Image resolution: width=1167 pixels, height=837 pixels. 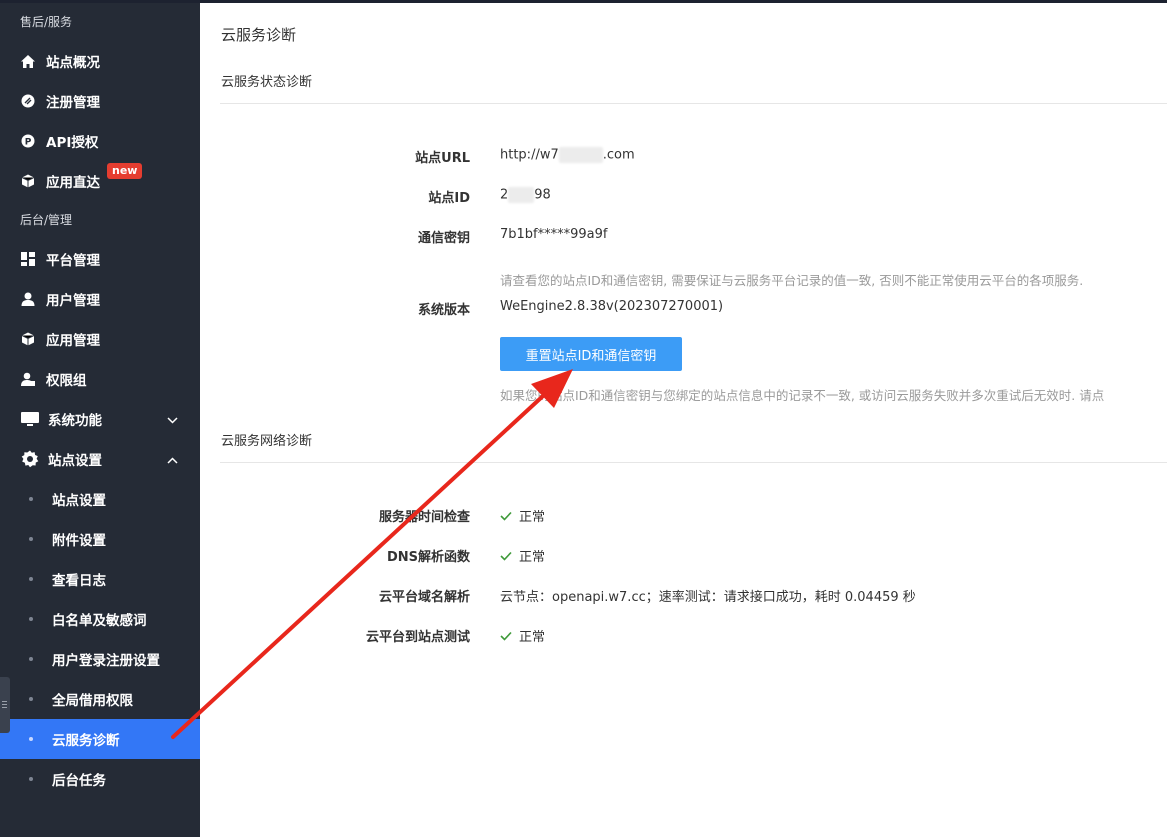 What do you see at coordinates (683, 1) in the screenshot?
I see `main-top-border` at bounding box center [683, 1].